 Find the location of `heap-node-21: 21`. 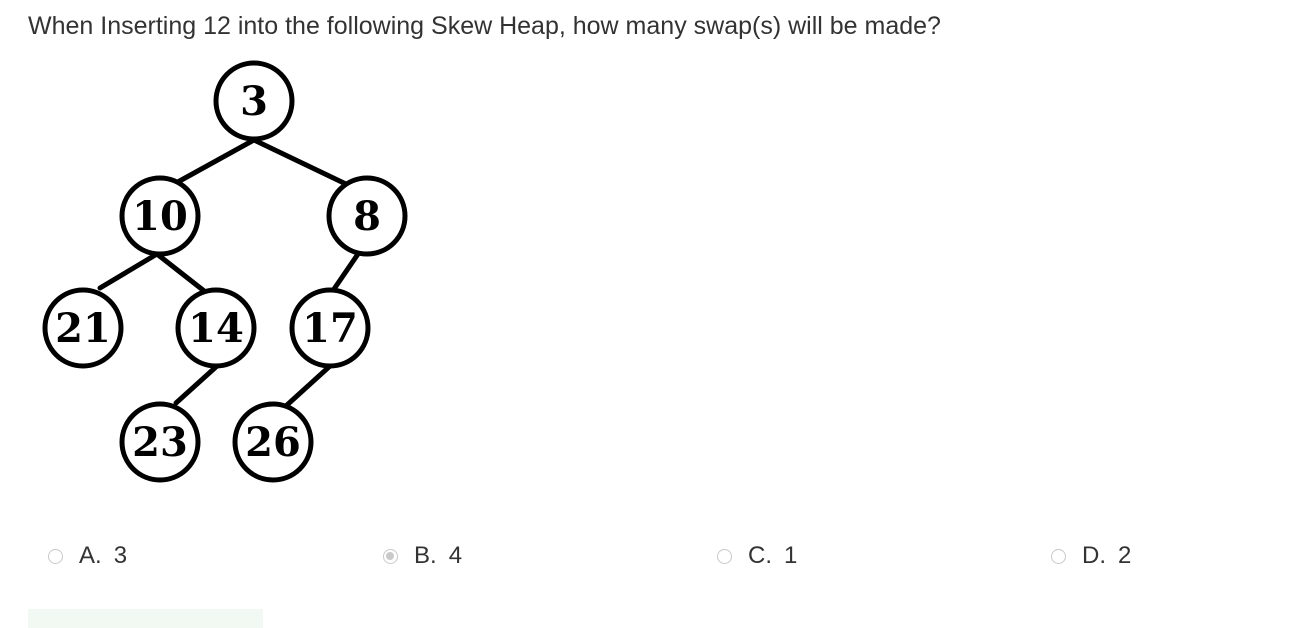

heap-node-21: 21 is located at coordinates (83, 328).